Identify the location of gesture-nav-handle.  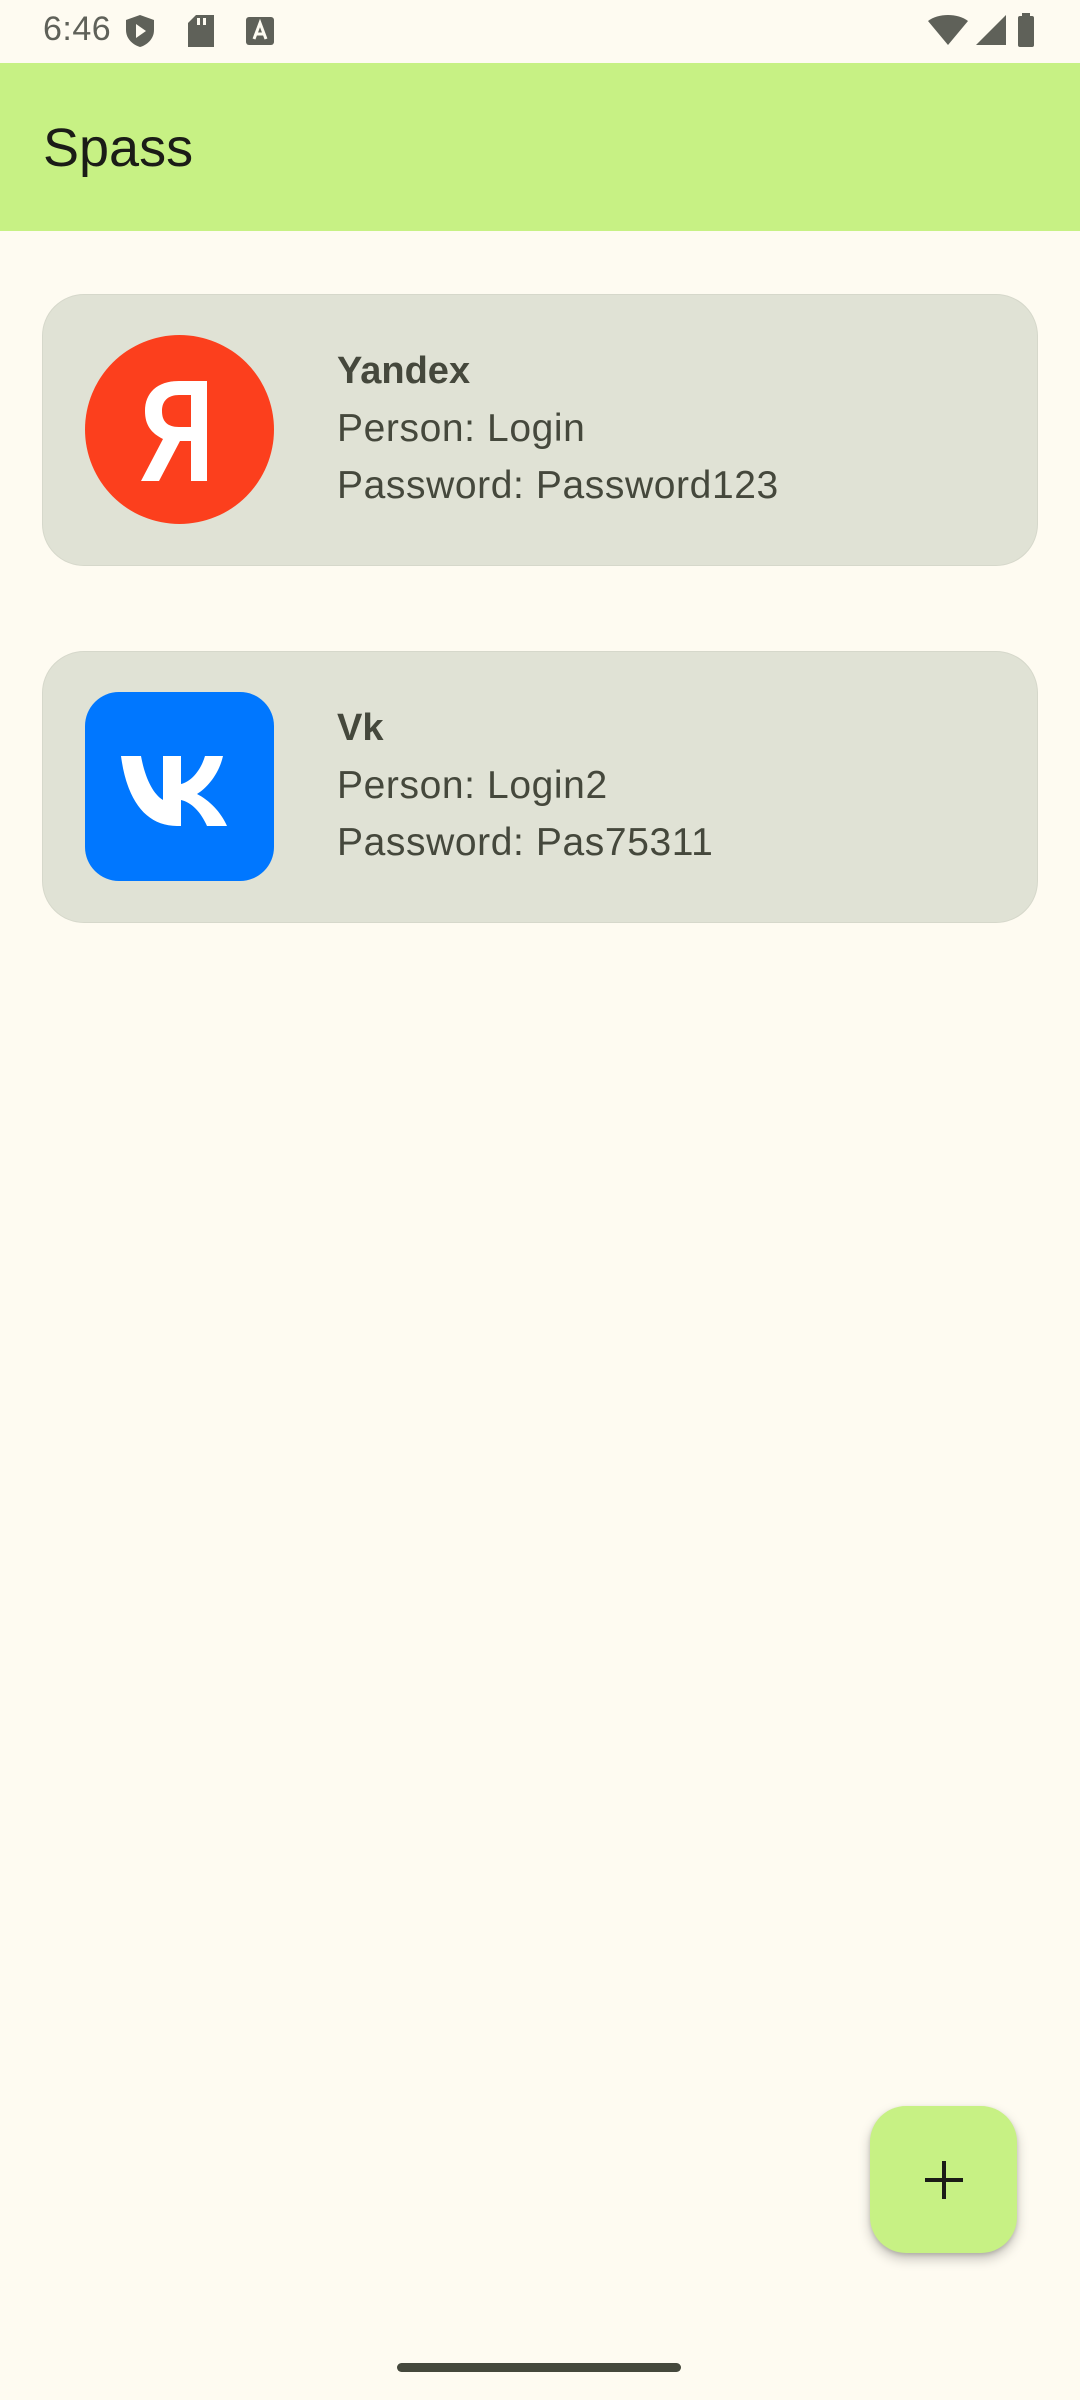
(539, 2367).